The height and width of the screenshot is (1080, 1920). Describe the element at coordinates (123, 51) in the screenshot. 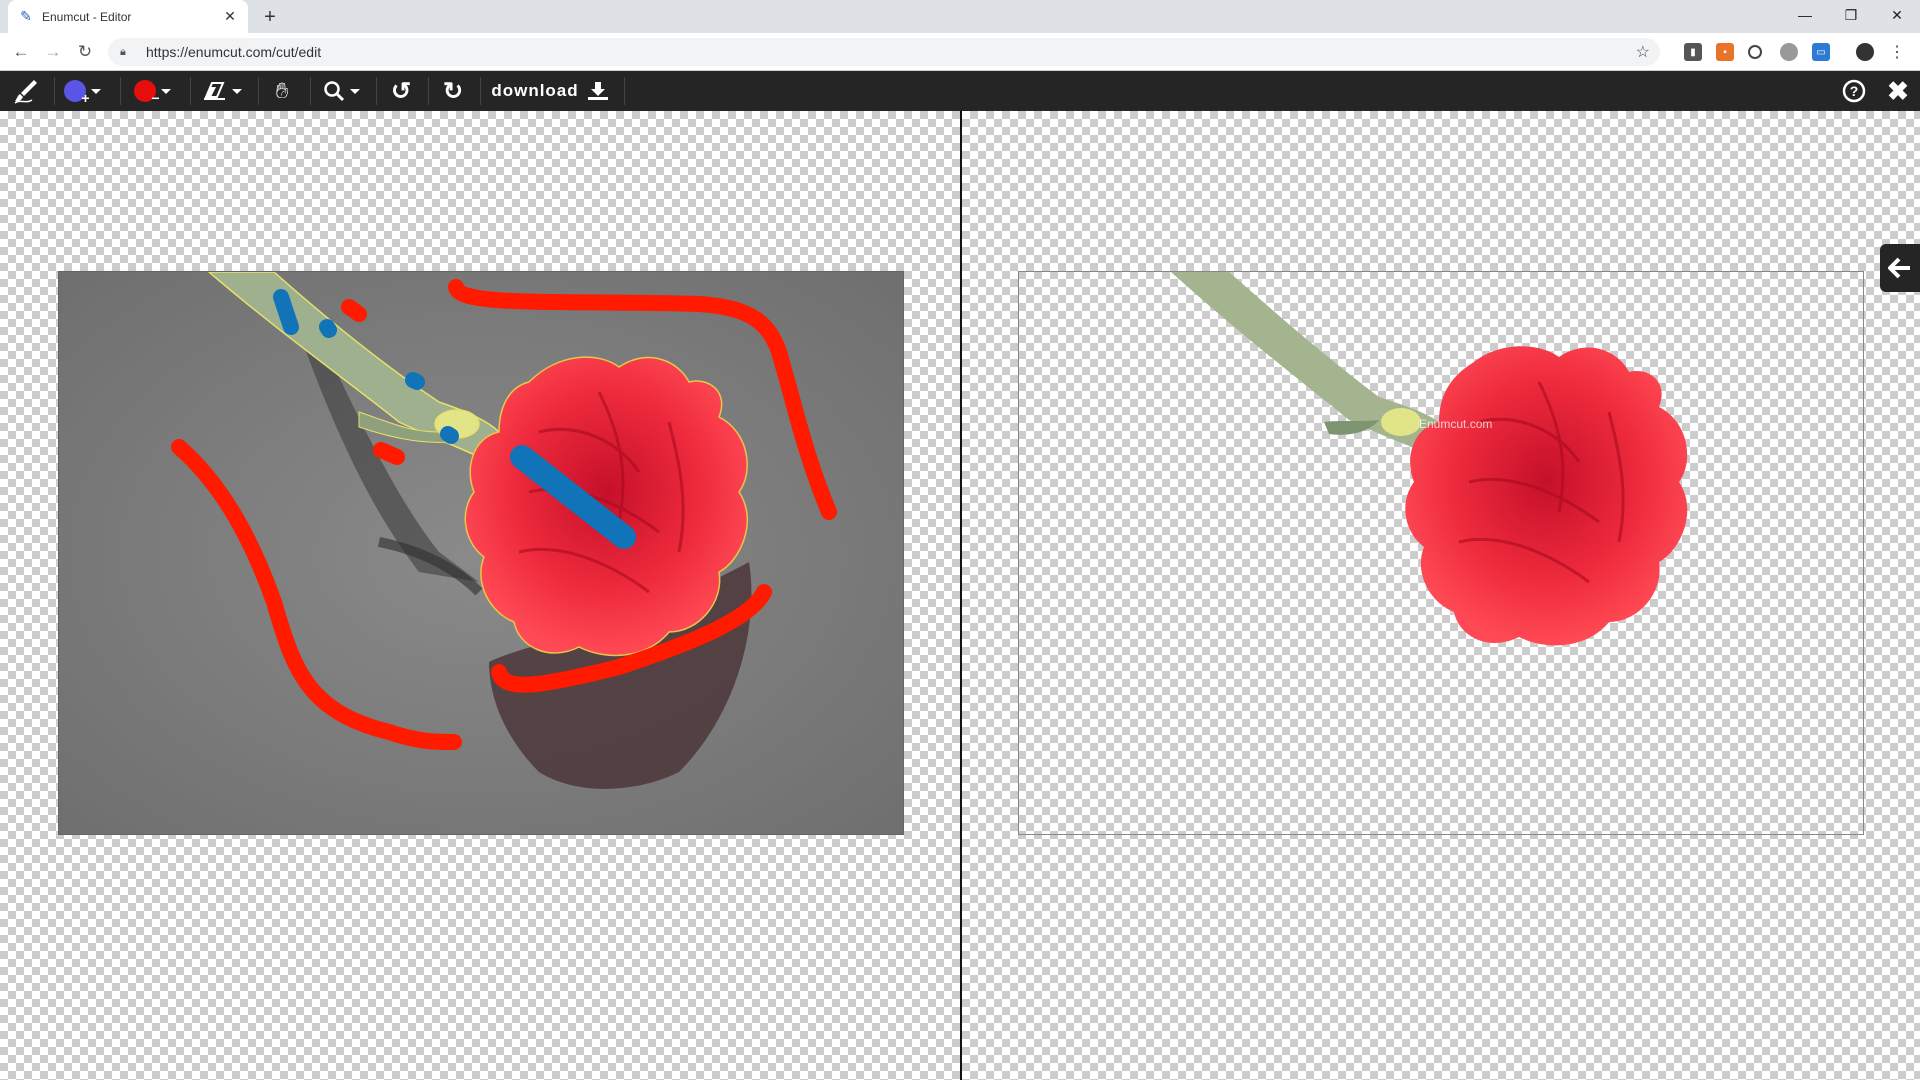

I see `lock-icon: 🔒︎` at that location.